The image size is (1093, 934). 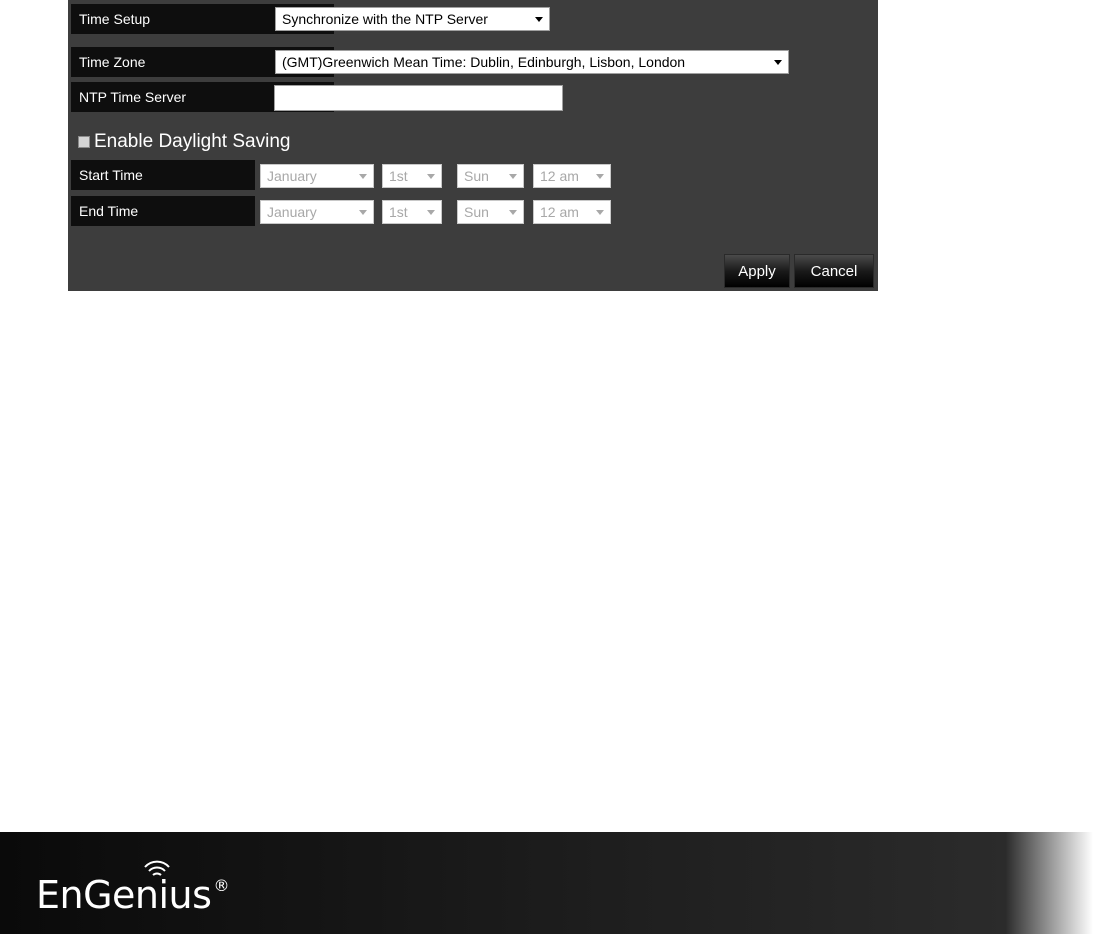 I want to click on start-time-row: Start Time January 1st Sun 12 am, so click(x=473, y=175).